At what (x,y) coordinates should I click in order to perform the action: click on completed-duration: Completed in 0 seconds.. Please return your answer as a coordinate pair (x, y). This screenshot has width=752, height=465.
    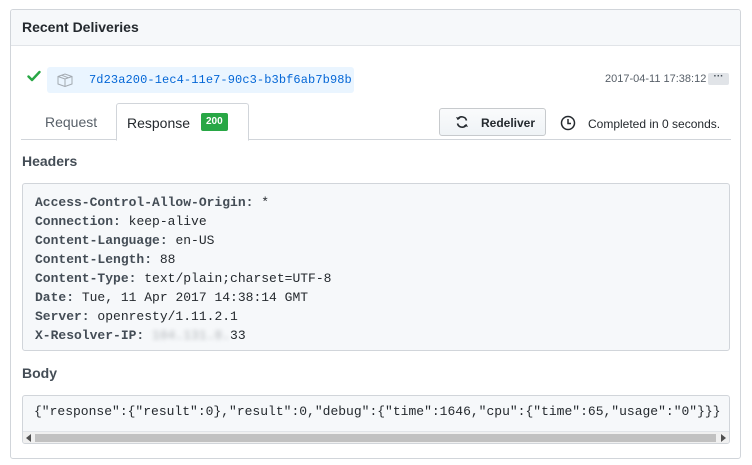
    Looking at the image, I should click on (654, 124).